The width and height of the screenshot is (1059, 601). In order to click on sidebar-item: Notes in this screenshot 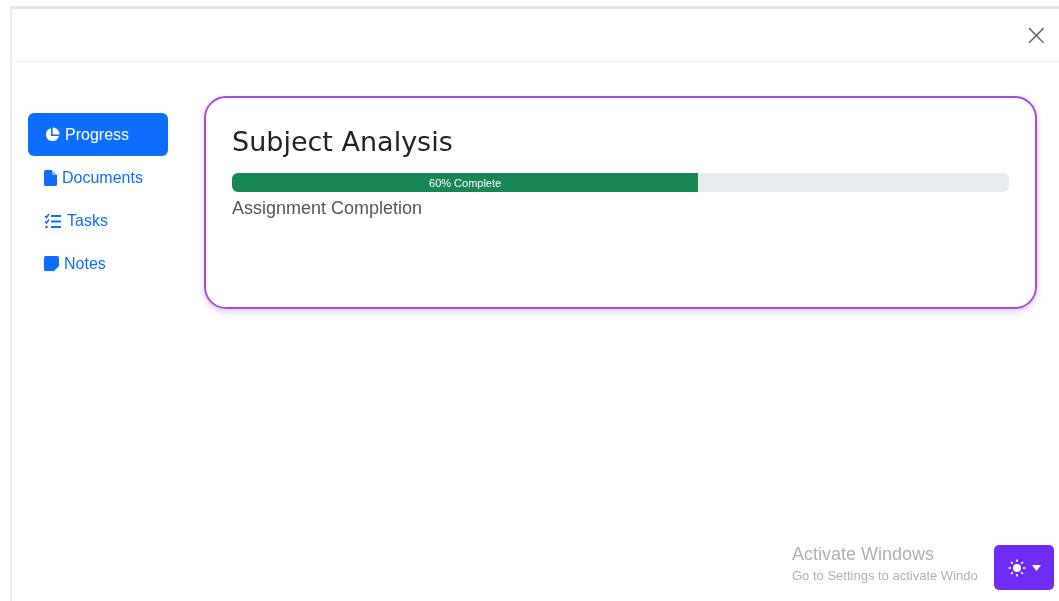, I will do `click(98, 263)`.